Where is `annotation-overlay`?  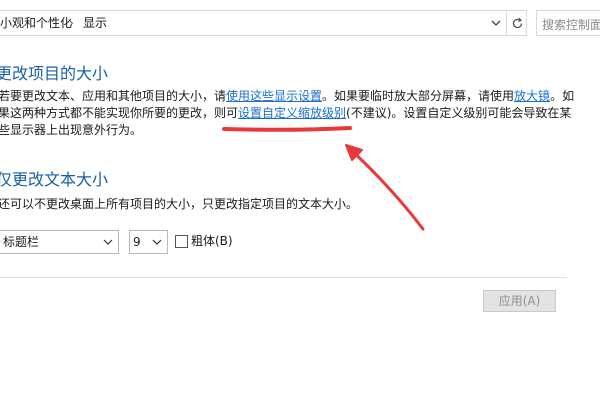 annotation-overlay is located at coordinates (323, 178).